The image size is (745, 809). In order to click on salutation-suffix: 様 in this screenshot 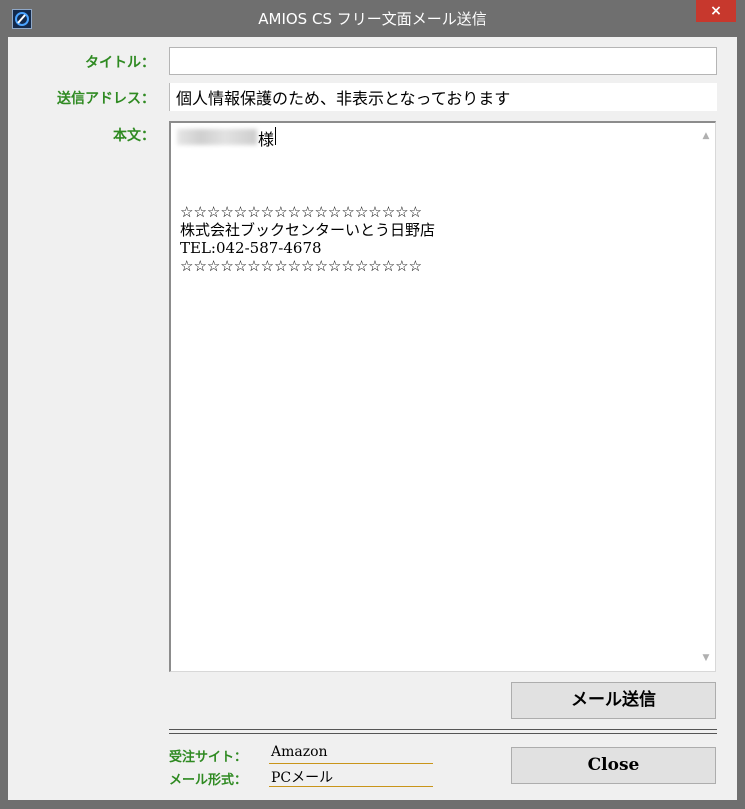, I will do `click(266, 139)`.